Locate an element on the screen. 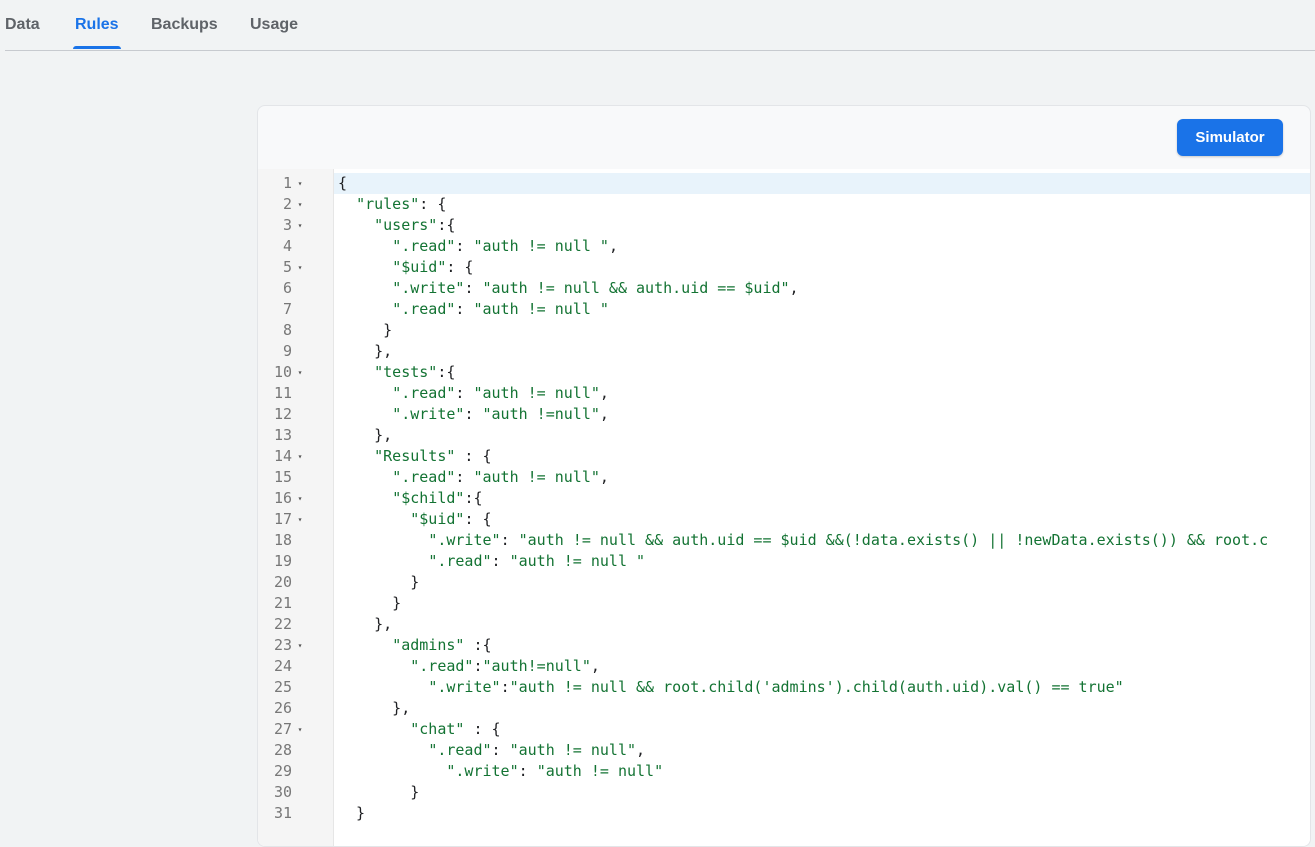 The width and height of the screenshot is (1315, 847). code-line: 9 }, is located at coordinates (784, 351).